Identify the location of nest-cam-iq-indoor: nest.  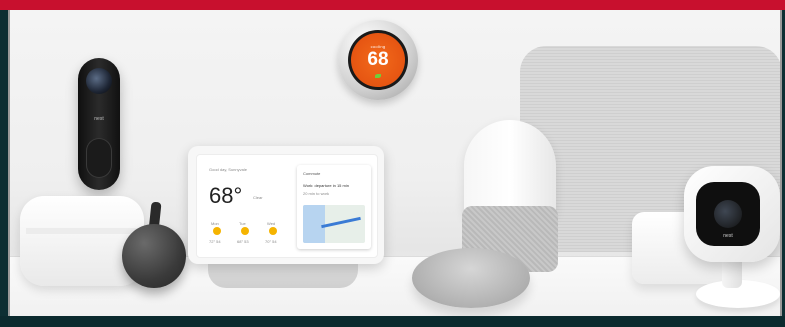
(732, 214).